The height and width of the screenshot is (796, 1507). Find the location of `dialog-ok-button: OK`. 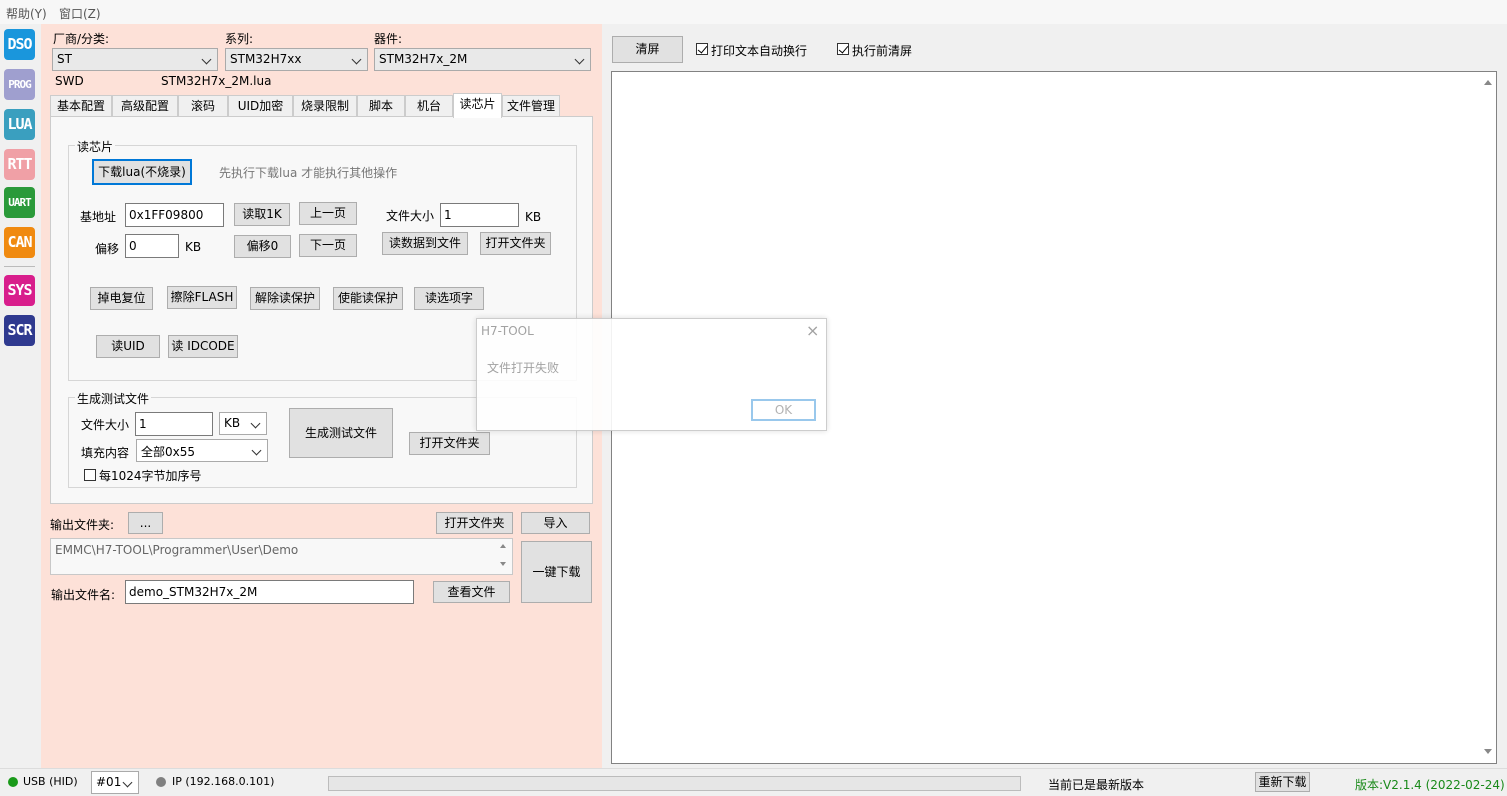

dialog-ok-button: OK is located at coordinates (783, 410).